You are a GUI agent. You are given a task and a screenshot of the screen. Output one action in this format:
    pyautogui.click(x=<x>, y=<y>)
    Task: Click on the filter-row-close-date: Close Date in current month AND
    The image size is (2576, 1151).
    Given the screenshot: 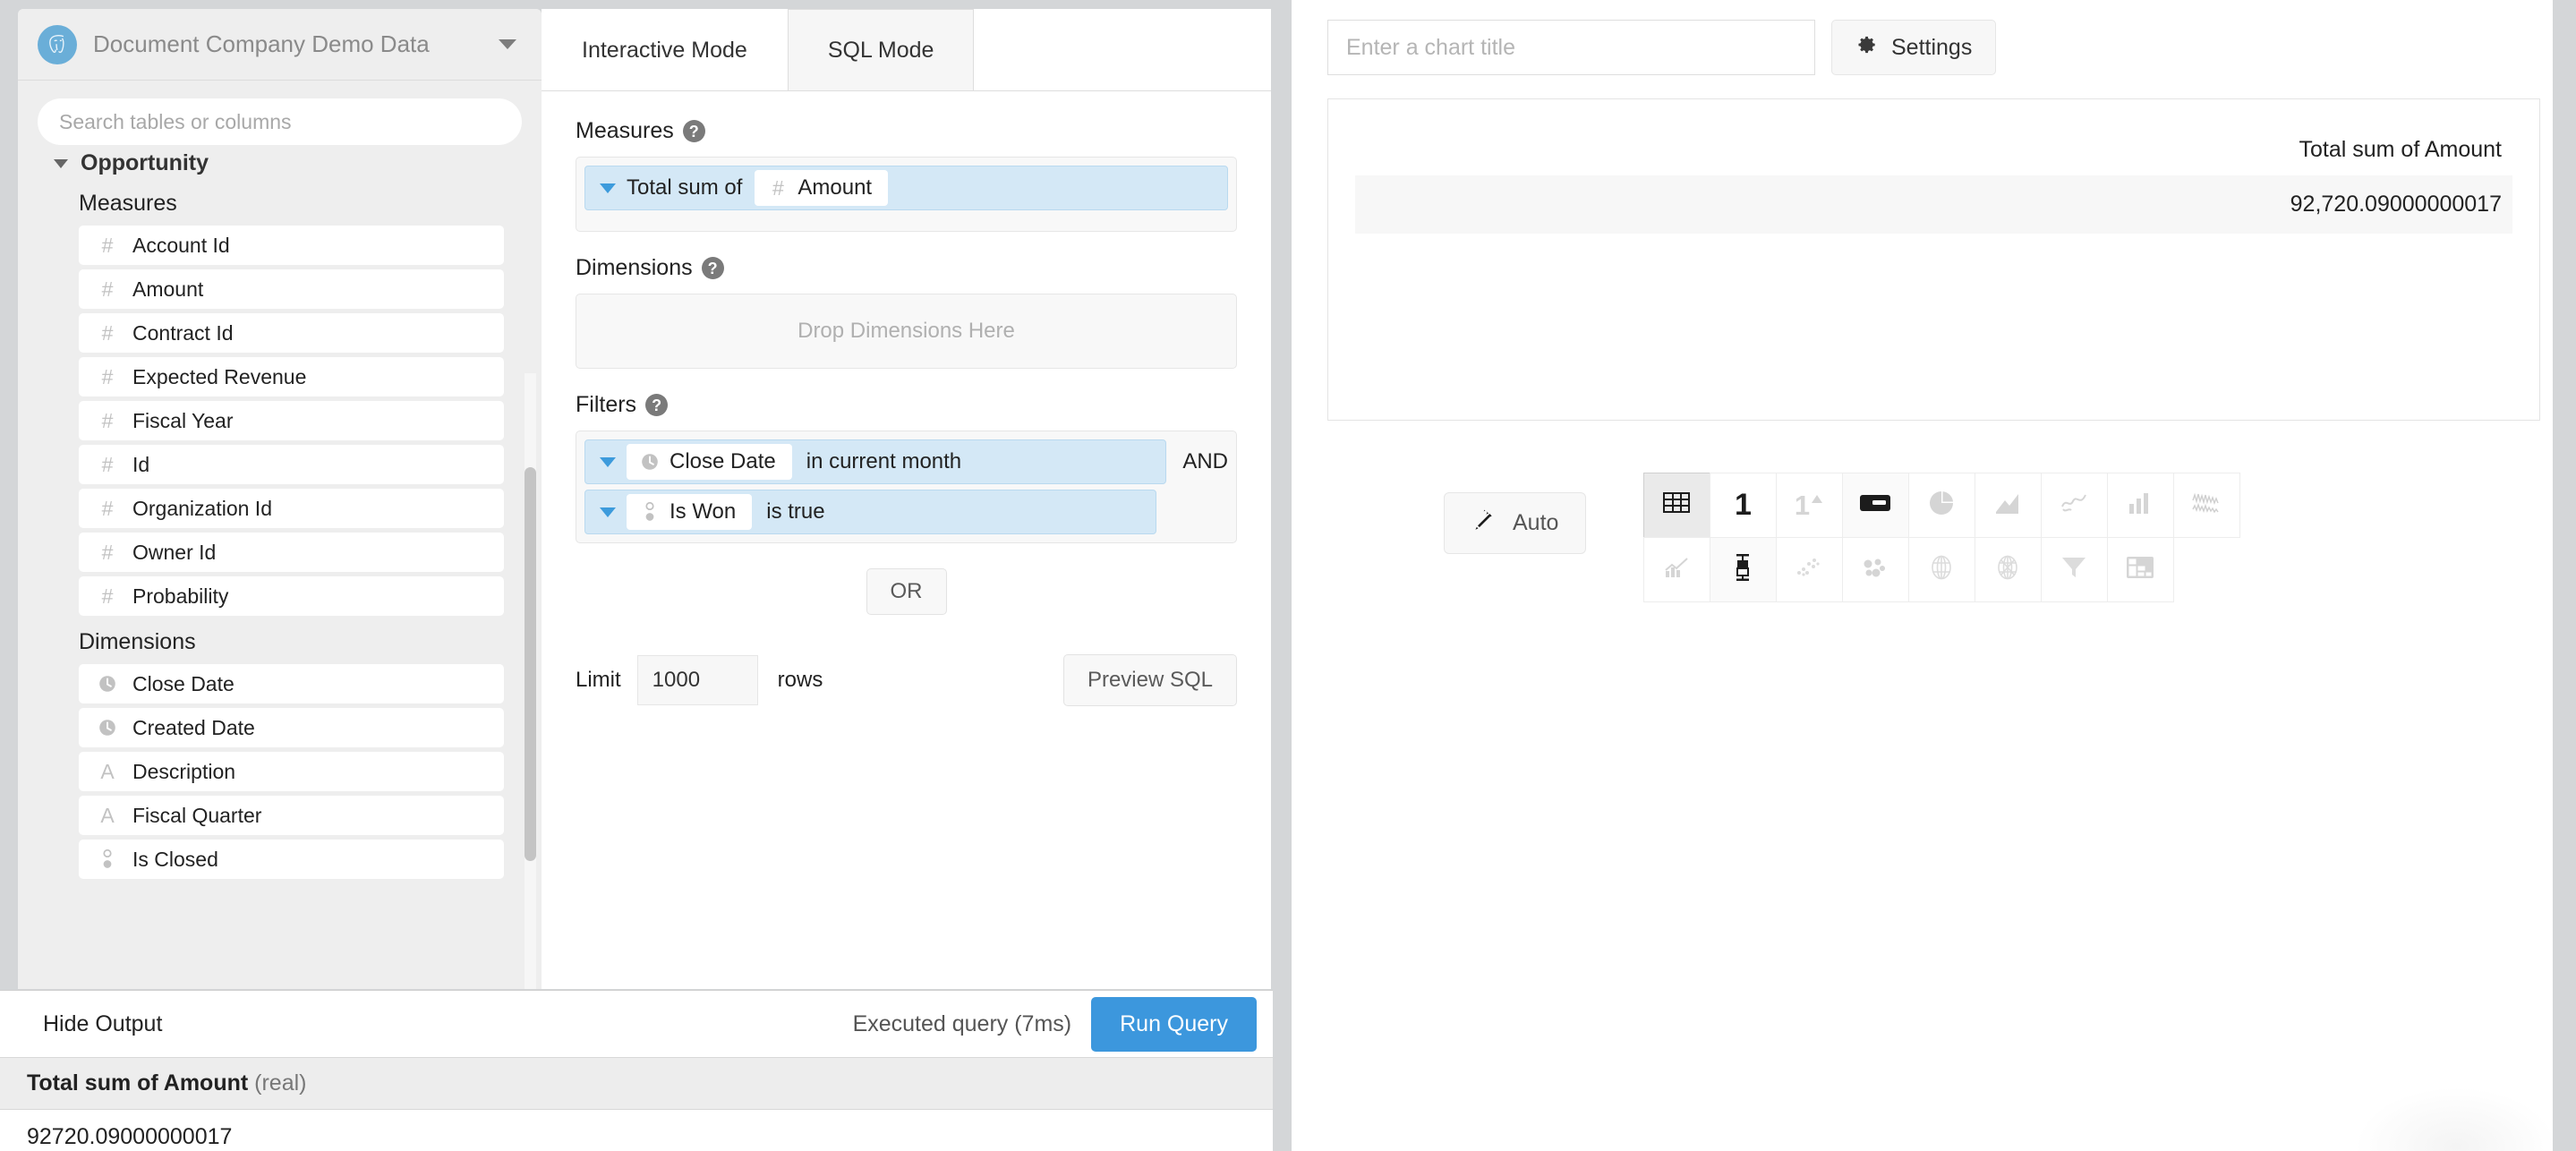 What is the action you would take?
    pyautogui.click(x=906, y=461)
    